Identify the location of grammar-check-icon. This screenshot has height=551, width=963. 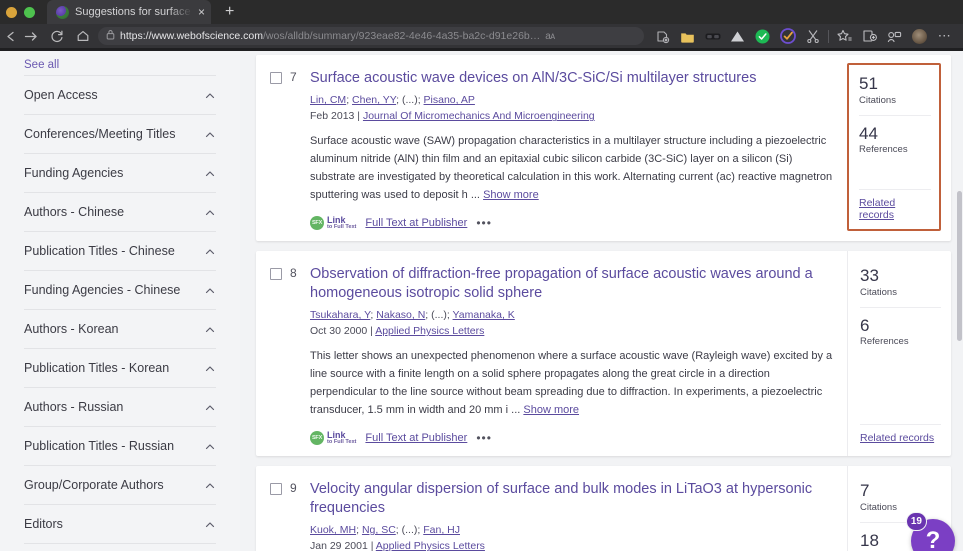
(762, 36).